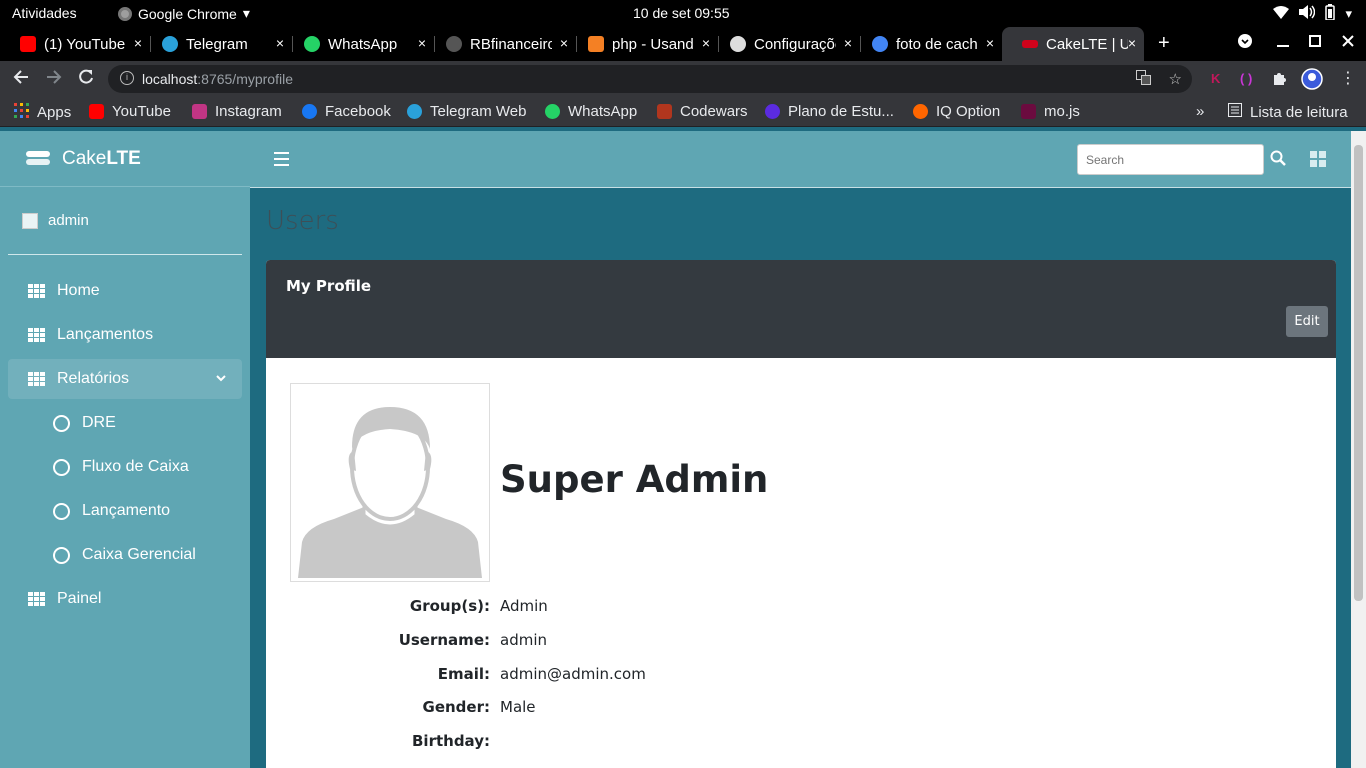 This screenshot has height=768, width=1366. I want to click on app-name: Google Chrome, so click(187, 13).